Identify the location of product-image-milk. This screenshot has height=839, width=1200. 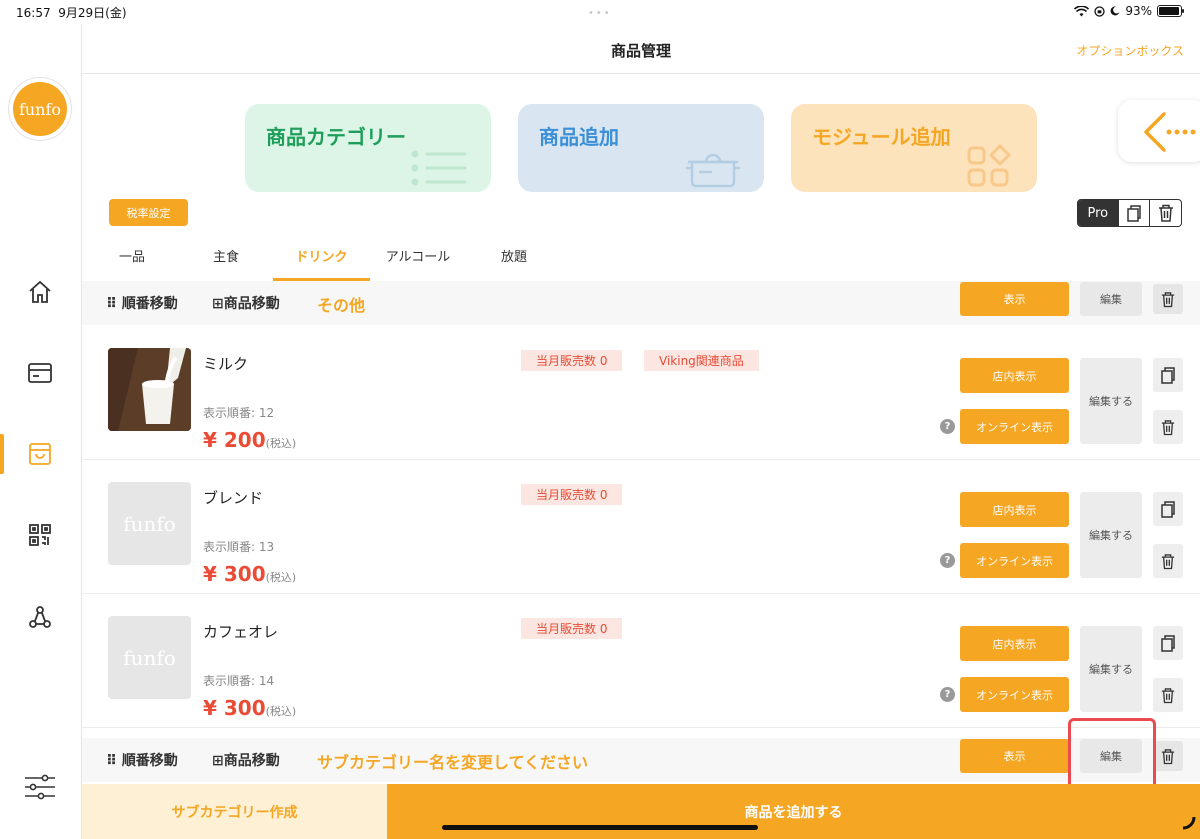
(149, 389).